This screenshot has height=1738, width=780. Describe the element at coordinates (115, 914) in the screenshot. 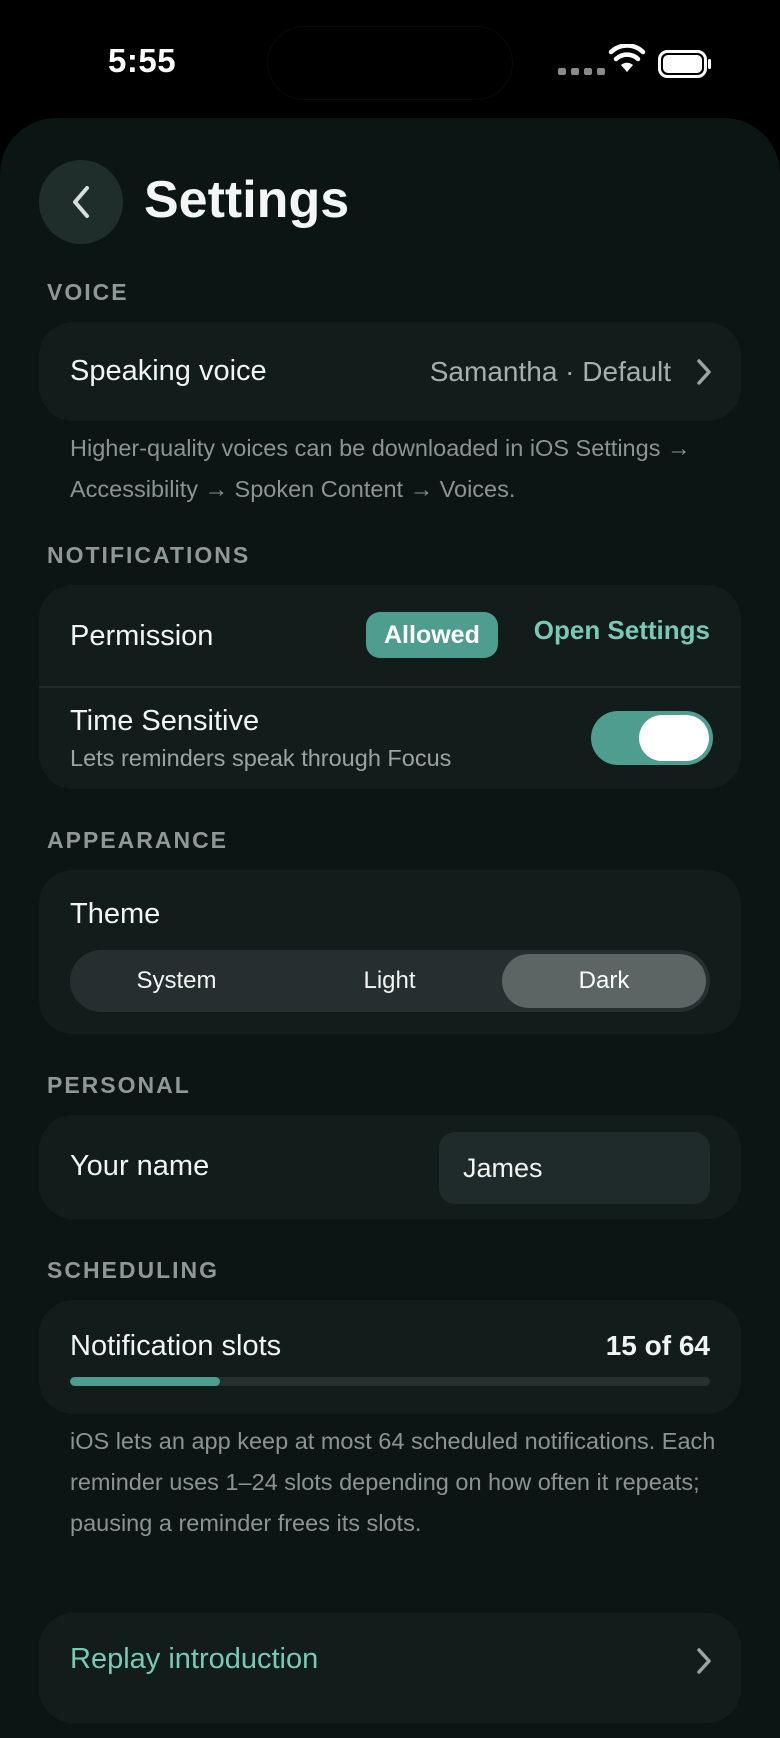

I see `theme-label: Theme` at that location.